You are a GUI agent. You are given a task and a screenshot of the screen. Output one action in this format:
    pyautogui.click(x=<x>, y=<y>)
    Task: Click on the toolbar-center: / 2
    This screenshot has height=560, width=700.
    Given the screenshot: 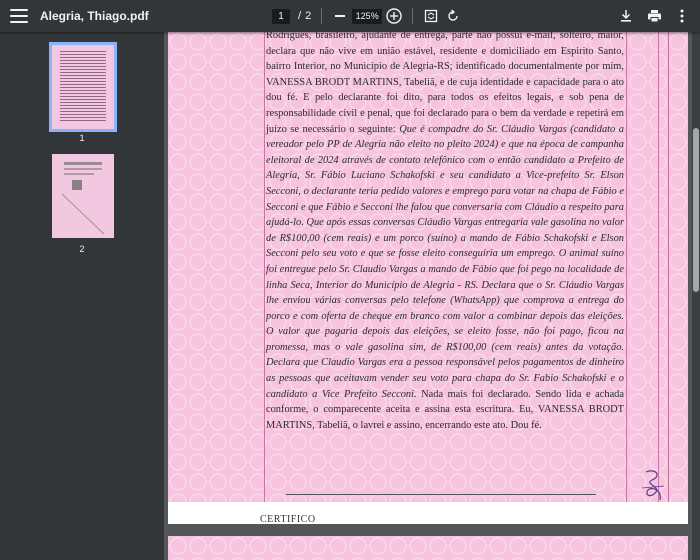 What is the action you would take?
    pyautogui.click(x=366, y=16)
    